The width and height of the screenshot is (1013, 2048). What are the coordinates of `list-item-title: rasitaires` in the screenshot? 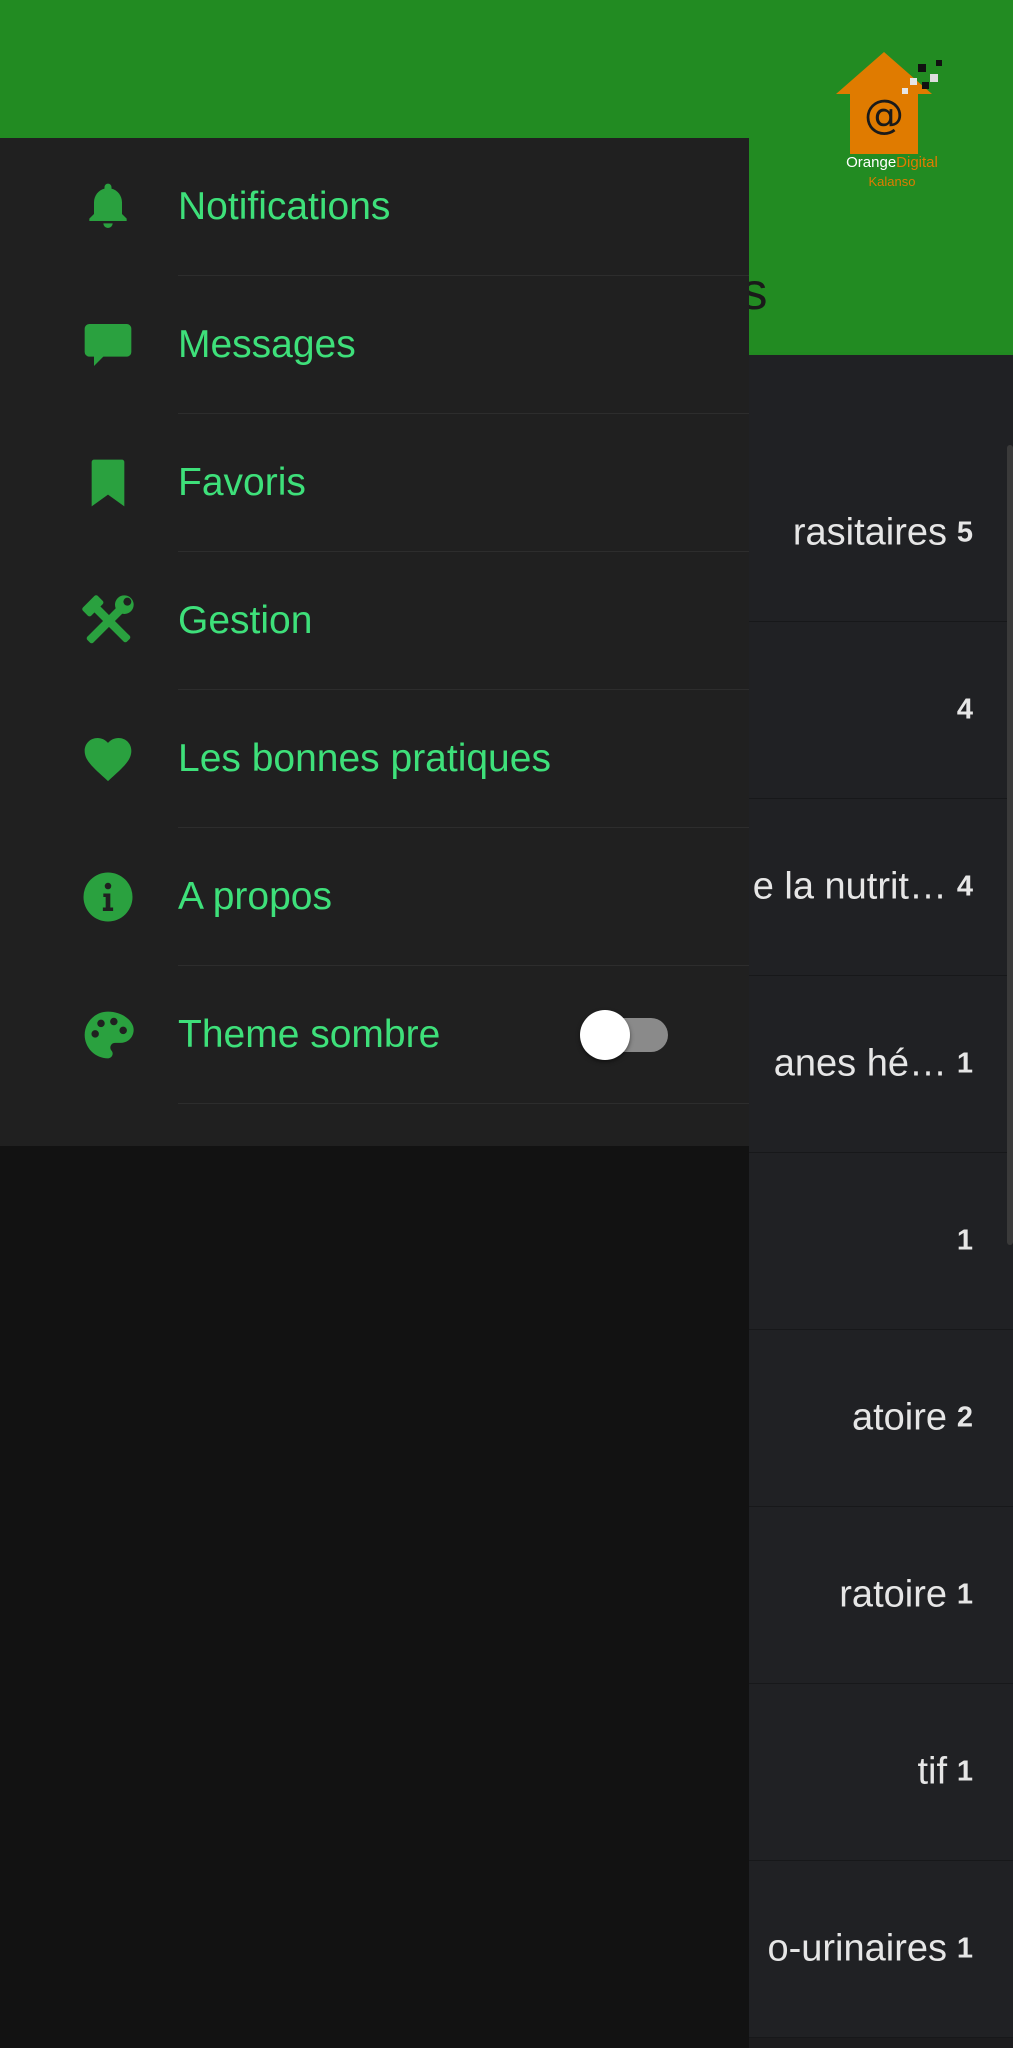 It's located at (869, 532).